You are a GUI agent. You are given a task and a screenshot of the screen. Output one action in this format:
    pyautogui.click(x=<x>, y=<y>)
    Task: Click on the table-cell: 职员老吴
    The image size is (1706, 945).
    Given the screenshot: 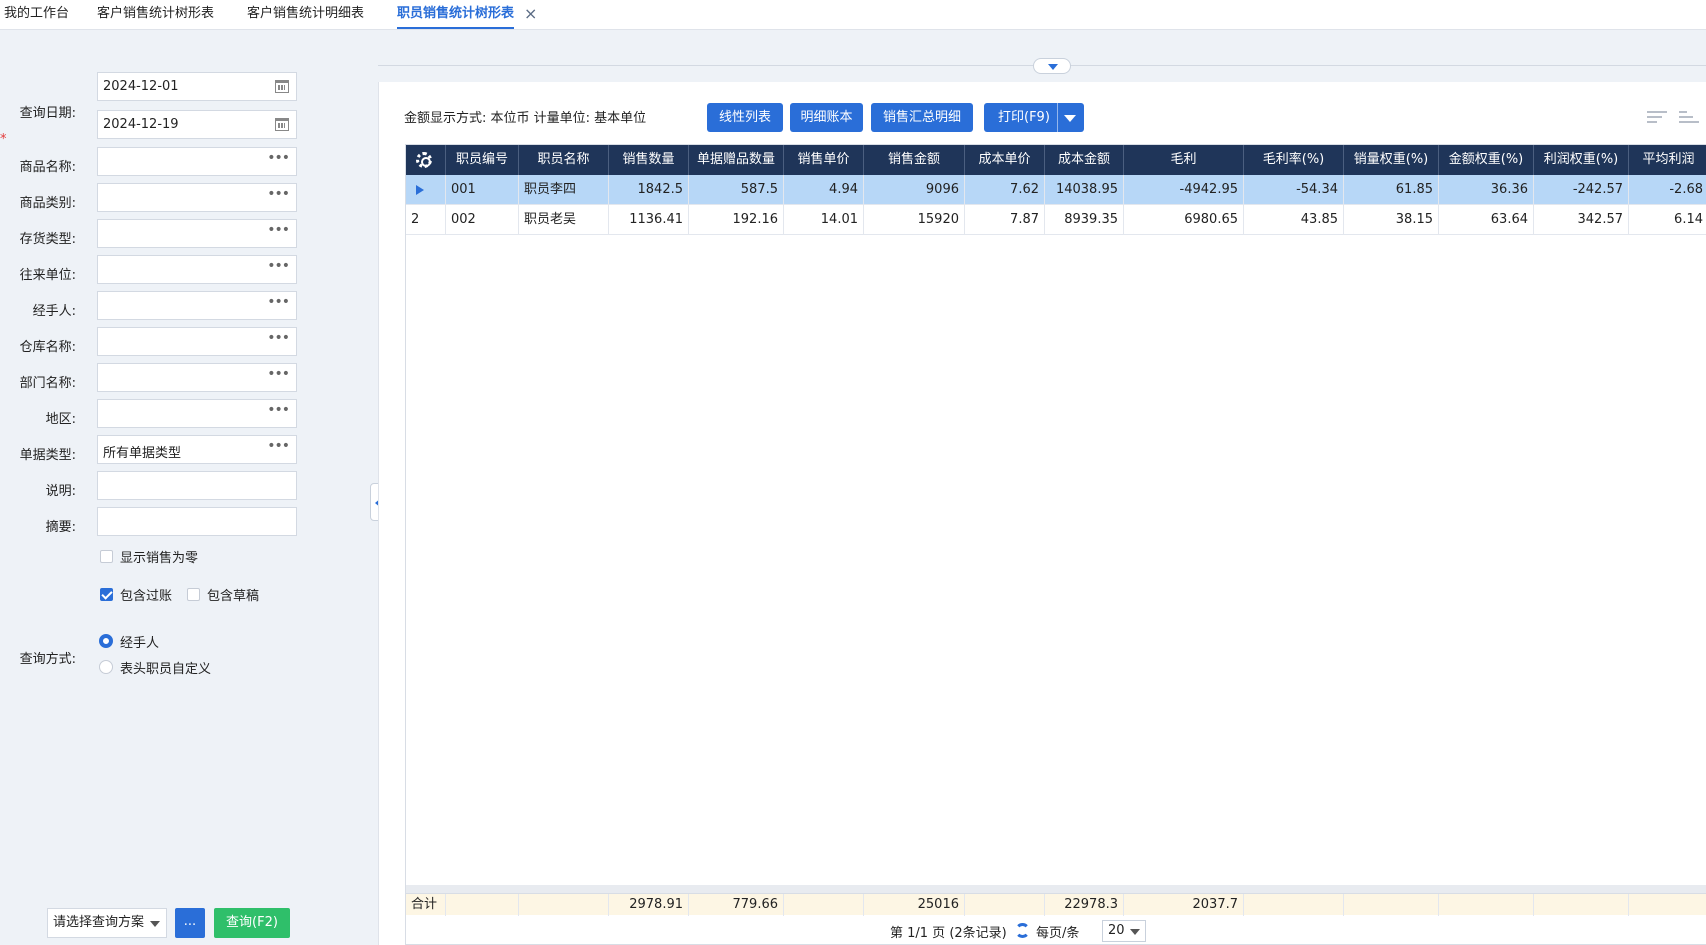 What is the action you would take?
    pyautogui.click(x=564, y=220)
    